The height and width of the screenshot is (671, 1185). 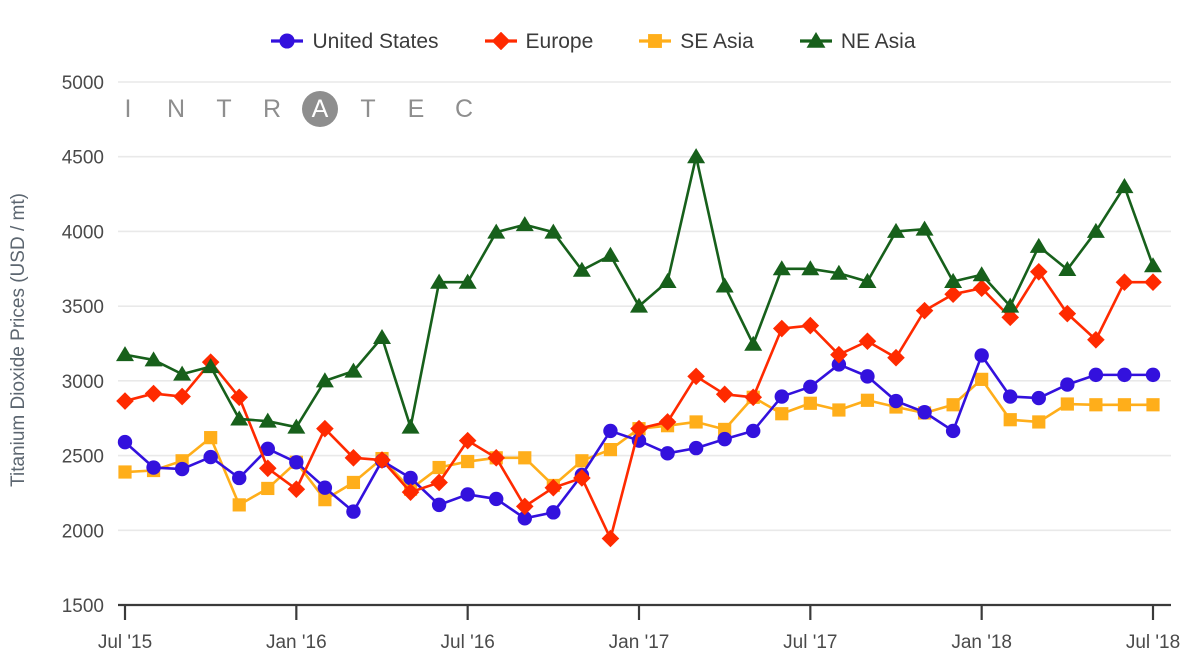 I want to click on x-tick-label: Jul '17, so click(x=810, y=642).